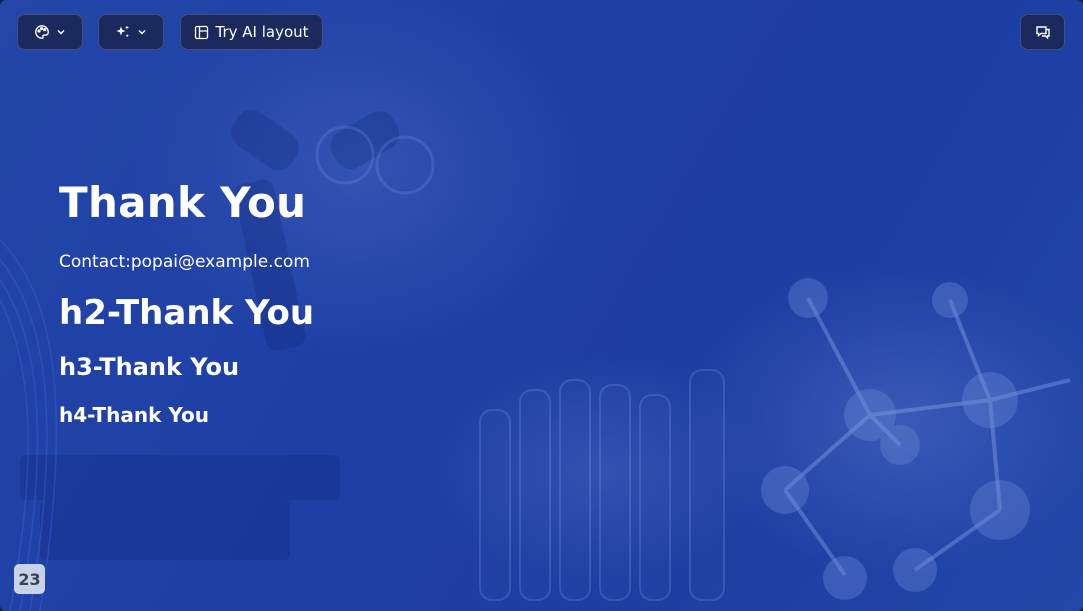  What do you see at coordinates (123, 32) in the screenshot?
I see `sparkle-icon` at bounding box center [123, 32].